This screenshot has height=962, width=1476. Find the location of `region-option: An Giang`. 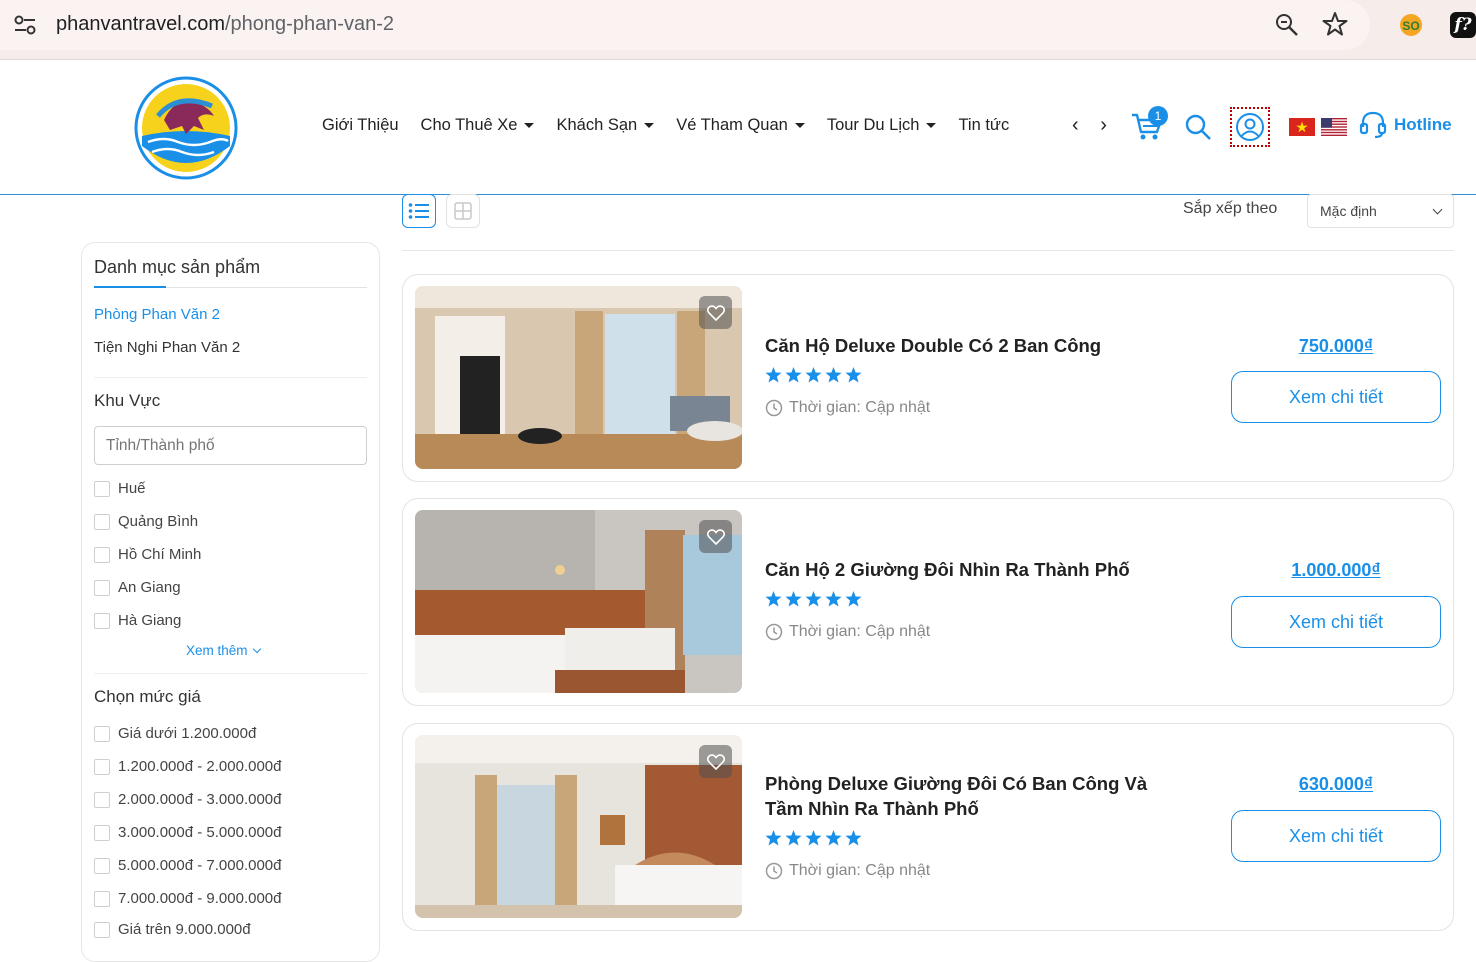

region-option: An Giang is located at coordinates (137, 587).